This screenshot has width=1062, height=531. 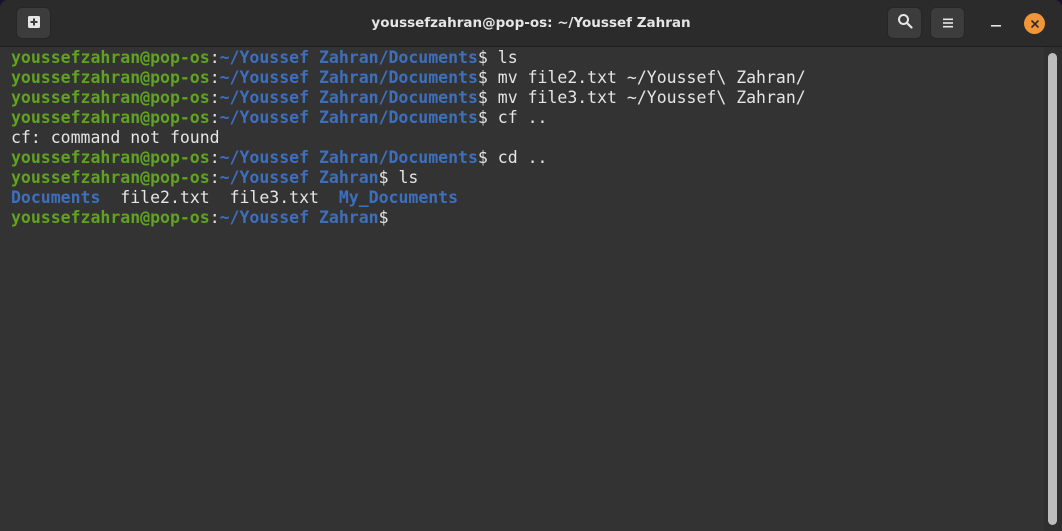 I want to click on file-entry: file2.txt, so click(x=165, y=197).